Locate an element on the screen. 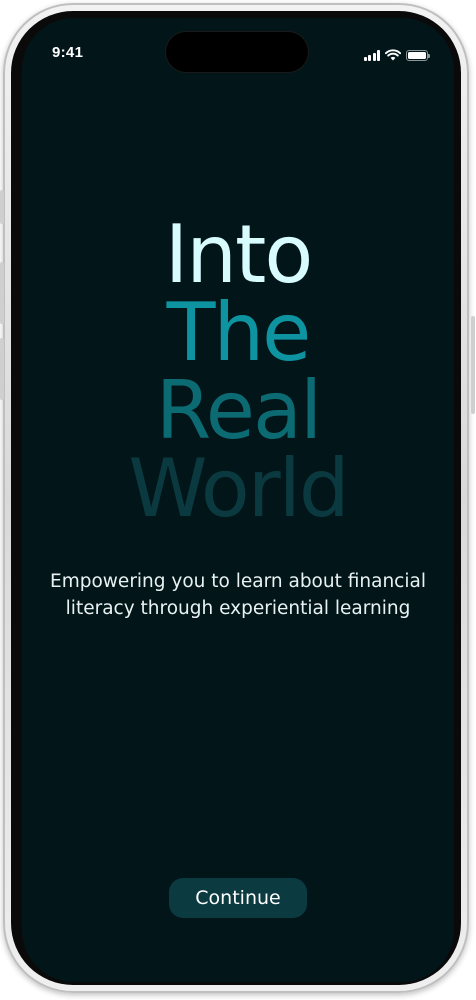 Image resolution: width=476 pixels, height=1000 pixels. hero-line-into: Into is located at coordinates (239, 254).